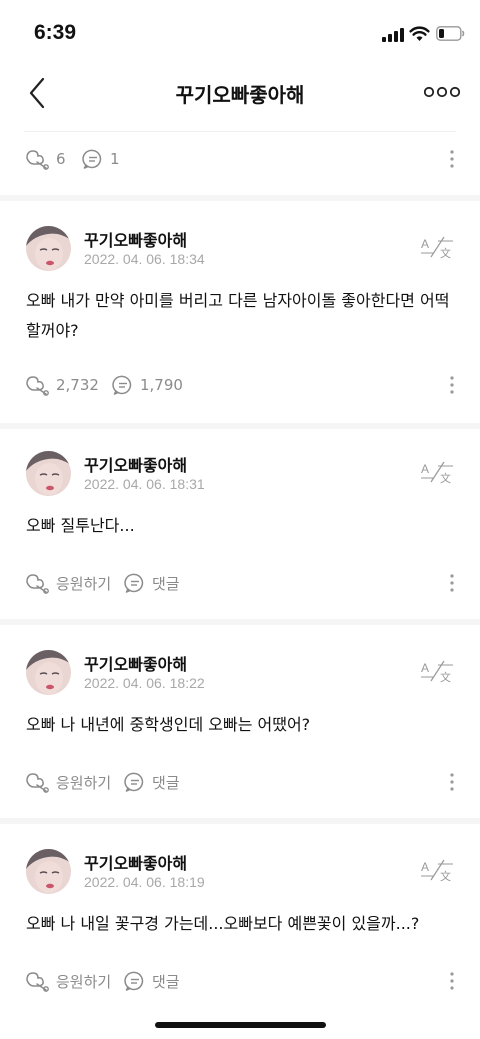  Describe the element at coordinates (238, 315) in the screenshot. I see `post-text: 오빠 내가 만약 아미를 버리고 다른 남자아이돌 좋아한다면 어떡할꺼야?` at that location.